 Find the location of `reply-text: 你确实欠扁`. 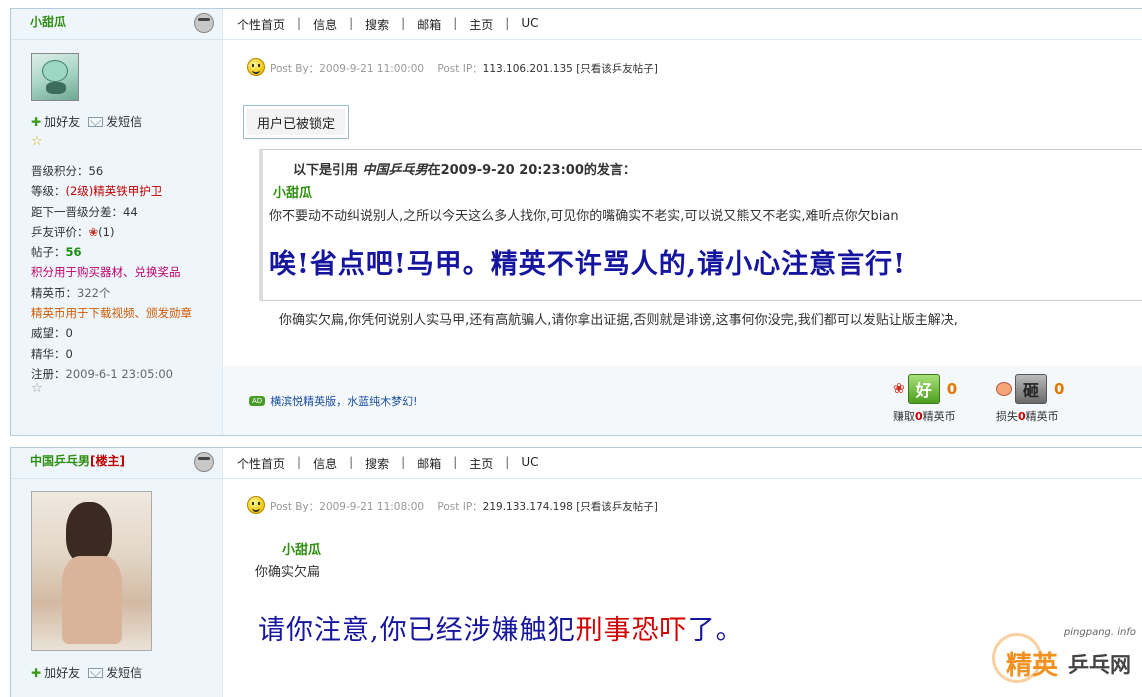

reply-text: 你确实欠扁 is located at coordinates (287, 570).